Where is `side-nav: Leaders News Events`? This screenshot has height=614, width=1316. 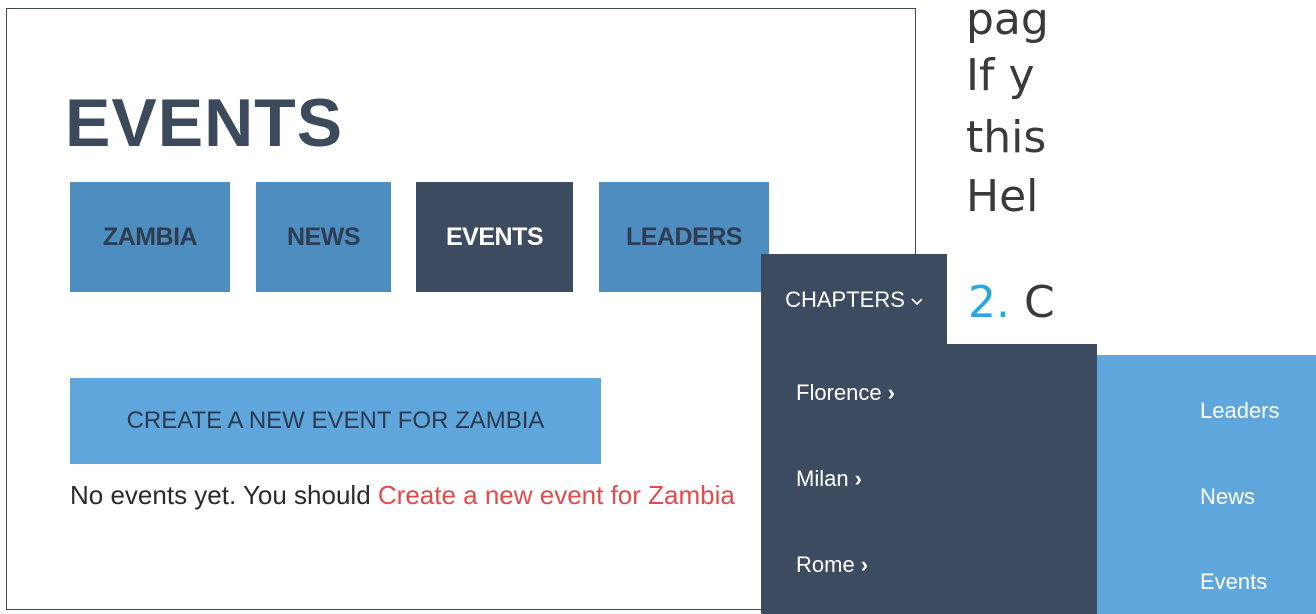
side-nav: Leaders News Events is located at coordinates (1206, 484).